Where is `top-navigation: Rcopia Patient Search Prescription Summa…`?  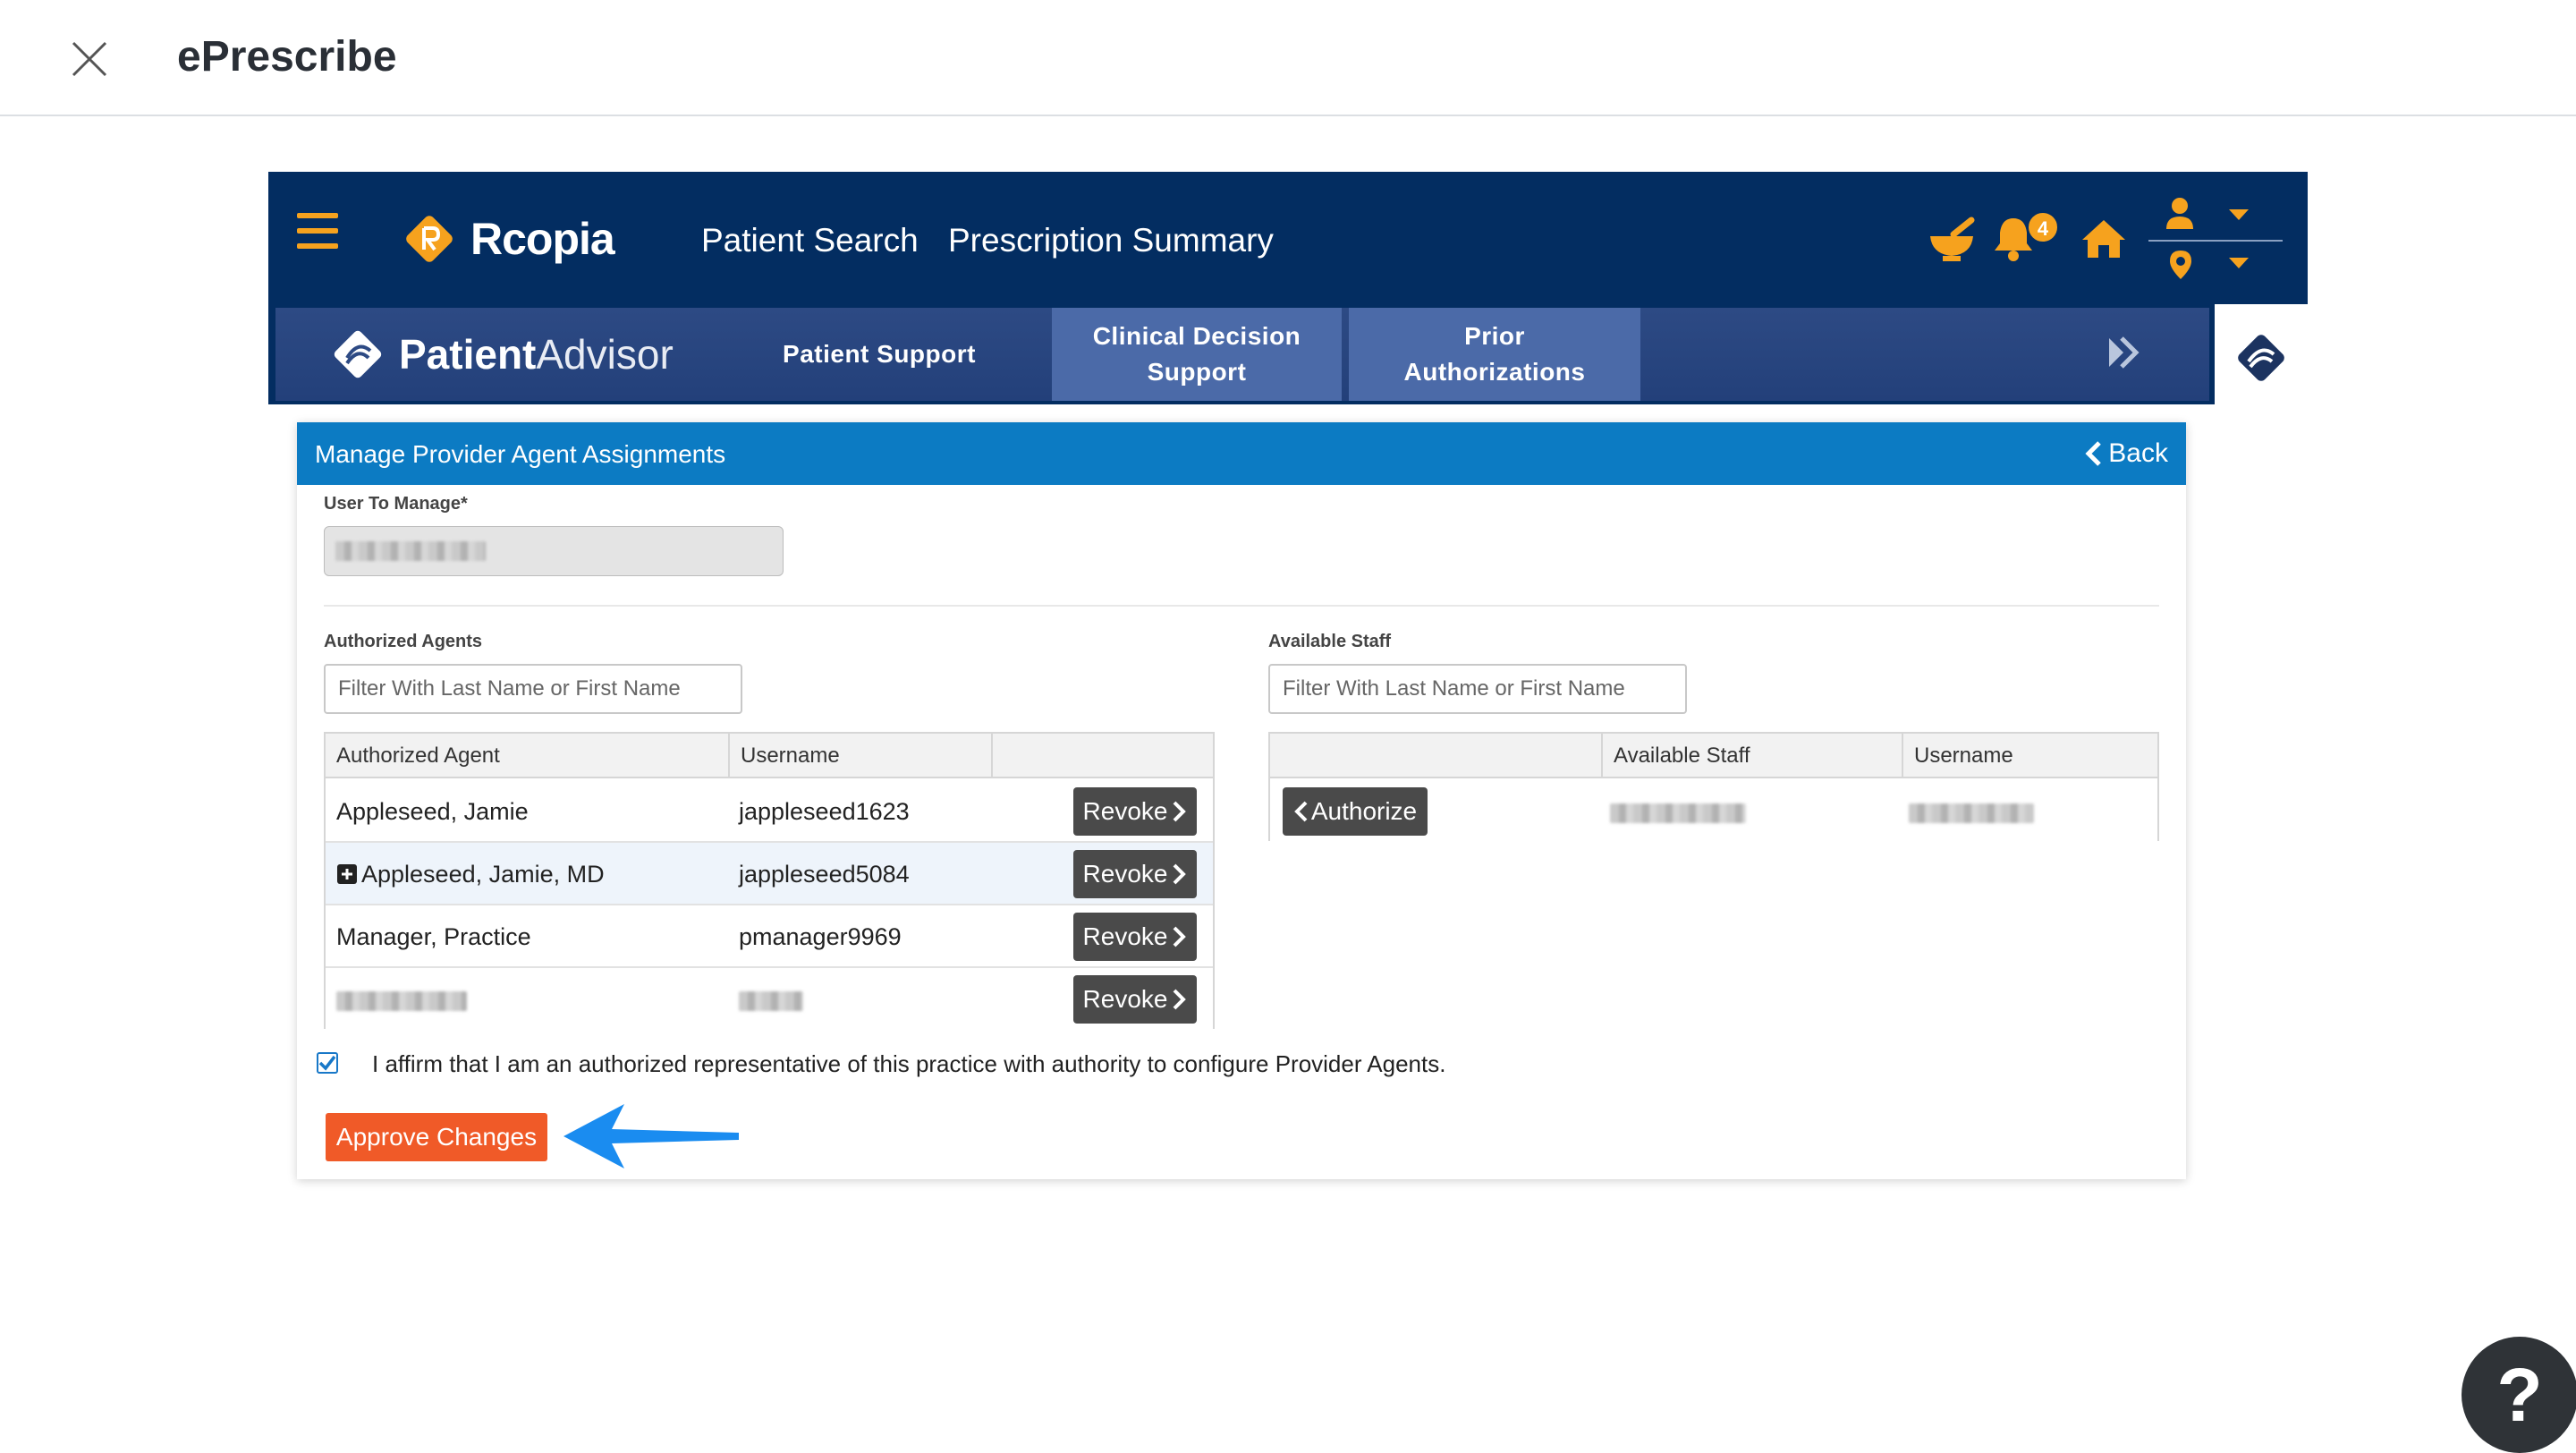 top-navigation: Rcopia Patient Search Prescription Summa… is located at coordinates (1288, 238).